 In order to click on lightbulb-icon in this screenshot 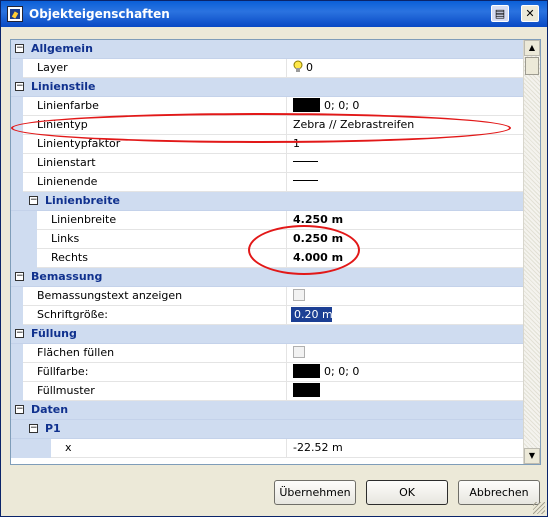, I will do `click(298, 68)`.